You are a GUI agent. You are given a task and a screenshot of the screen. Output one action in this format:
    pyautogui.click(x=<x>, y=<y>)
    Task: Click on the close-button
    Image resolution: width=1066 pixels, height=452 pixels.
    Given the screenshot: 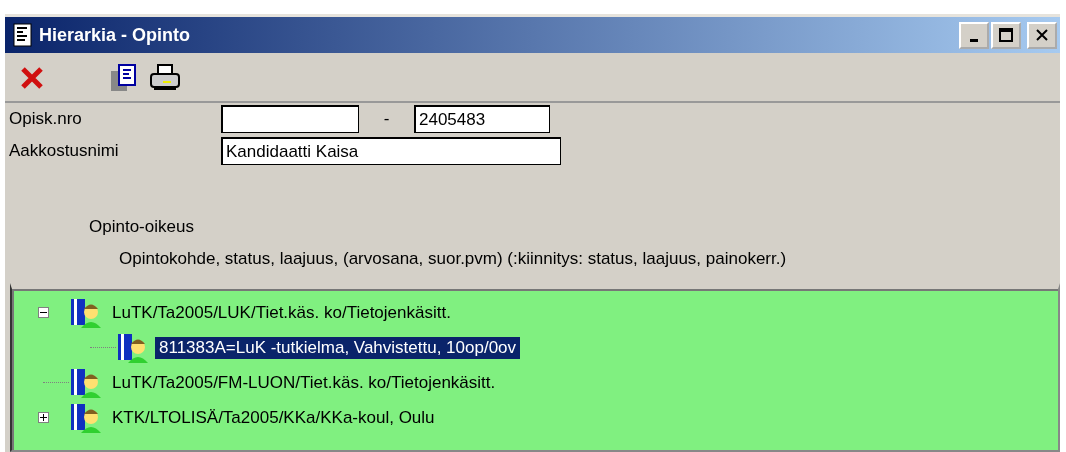 What is the action you would take?
    pyautogui.click(x=1042, y=35)
    